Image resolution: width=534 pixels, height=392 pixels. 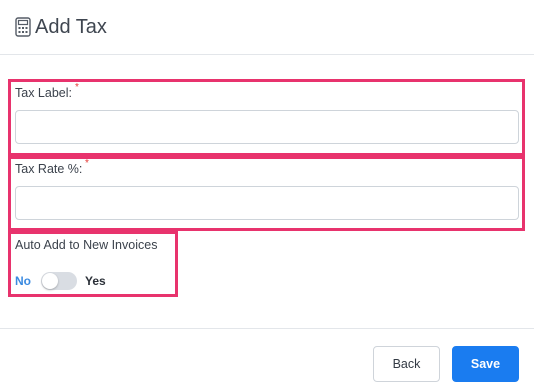 What do you see at coordinates (59, 281) in the screenshot?
I see `auto-add-toggle` at bounding box center [59, 281].